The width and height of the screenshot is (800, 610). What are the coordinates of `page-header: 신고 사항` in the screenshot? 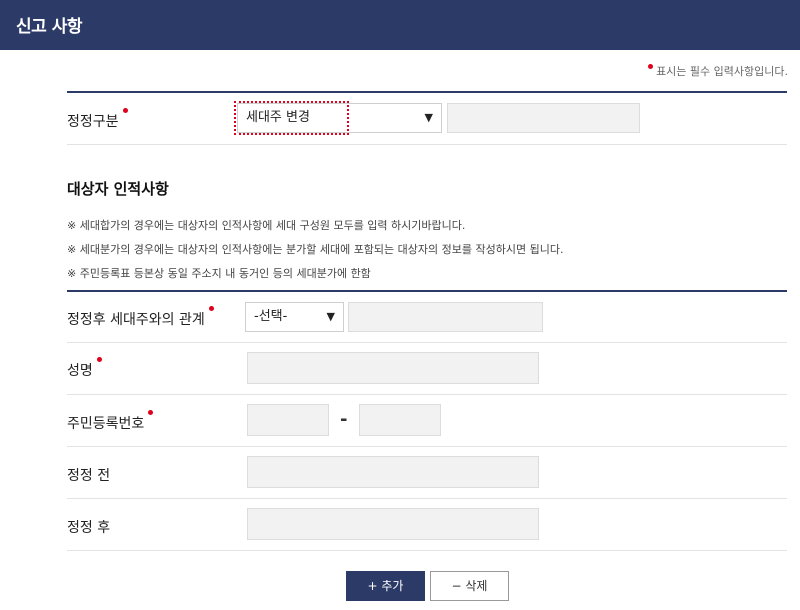 It's located at (400, 25).